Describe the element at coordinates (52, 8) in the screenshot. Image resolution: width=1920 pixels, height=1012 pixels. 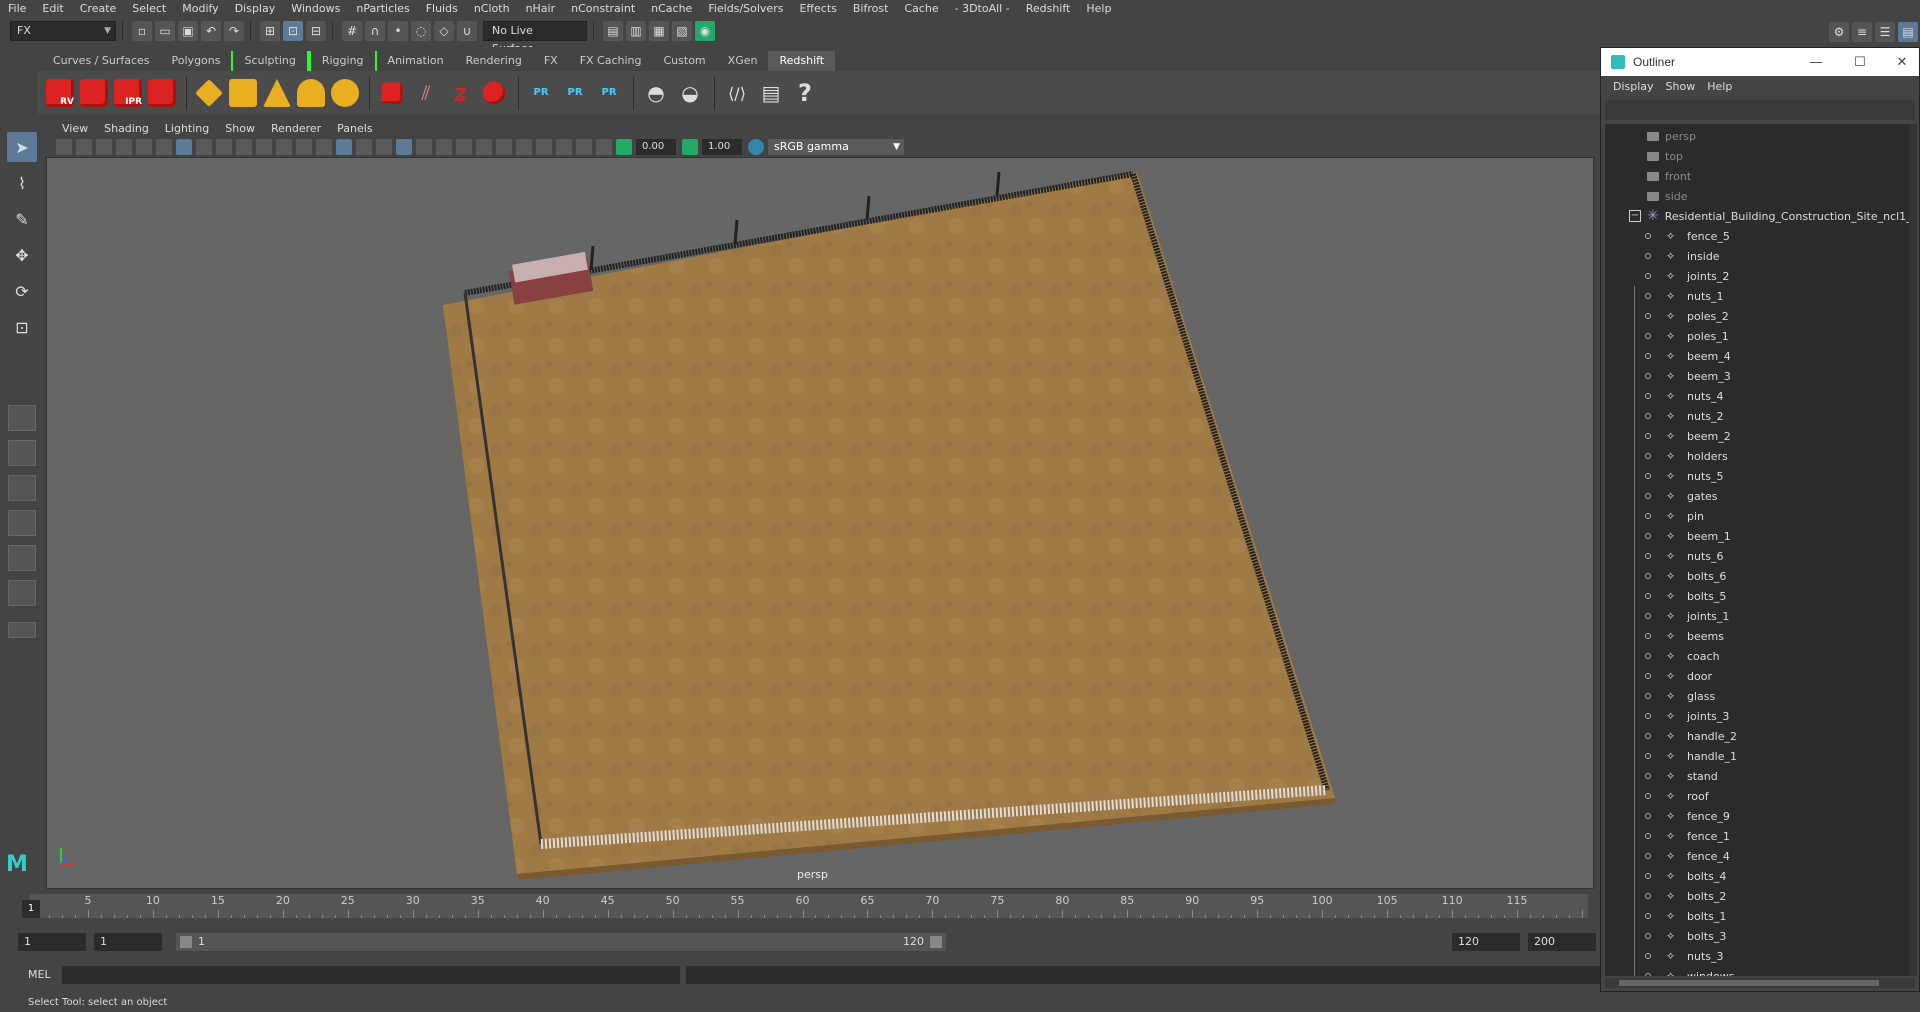
I see `menu-item: Edit` at that location.